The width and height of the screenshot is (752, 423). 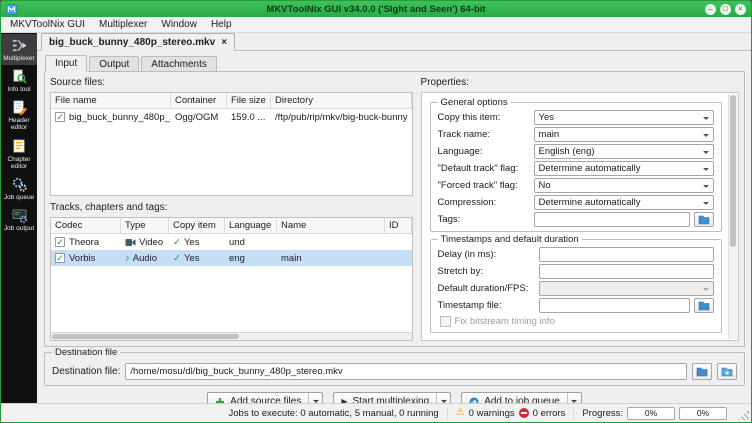 I want to click on forced-track-flag-select: No, so click(x=623, y=185).